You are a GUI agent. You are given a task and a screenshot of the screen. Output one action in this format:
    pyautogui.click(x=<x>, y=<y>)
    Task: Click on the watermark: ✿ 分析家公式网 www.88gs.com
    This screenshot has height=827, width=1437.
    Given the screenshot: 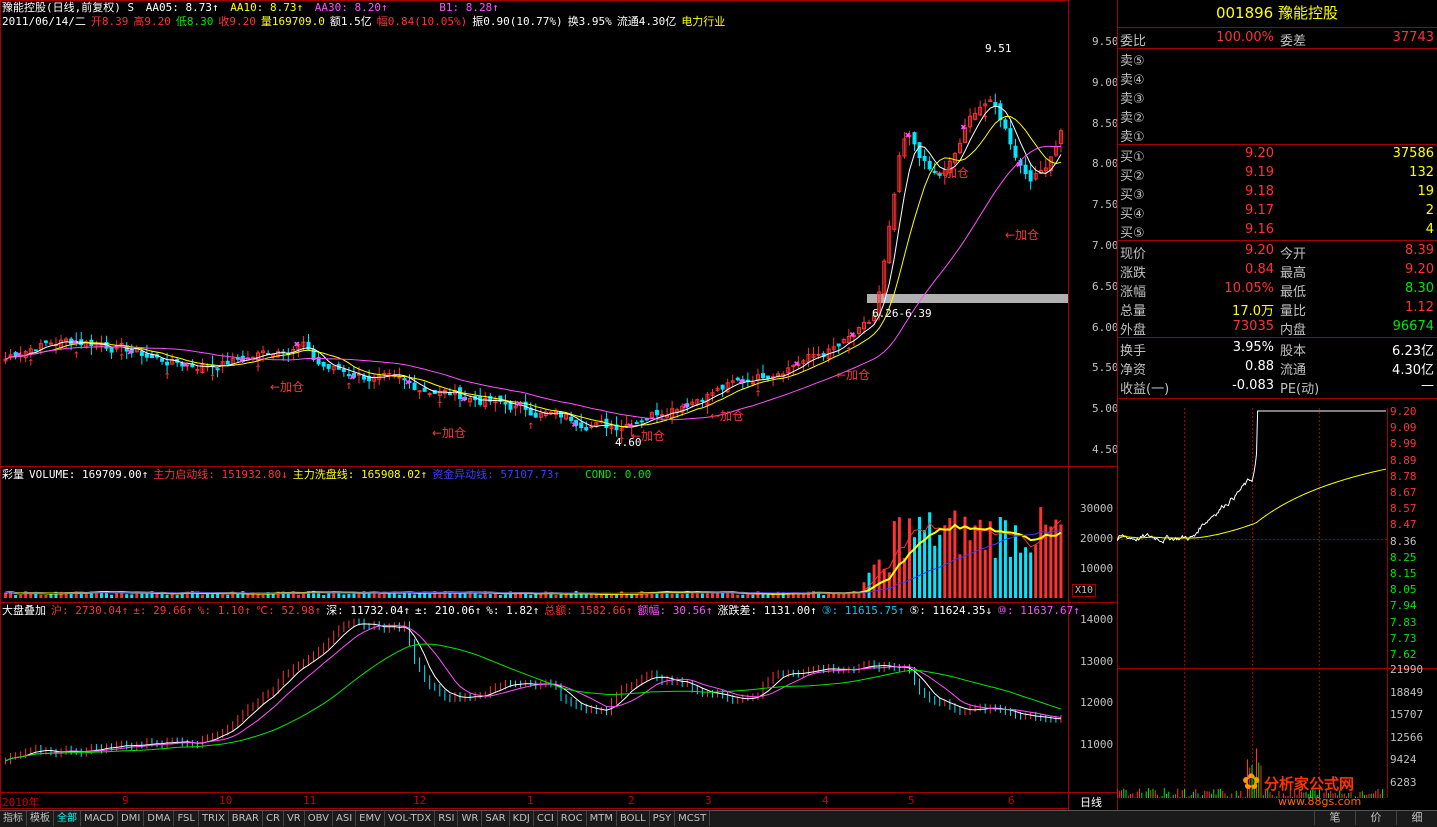 What is the action you would take?
    pyautogui.click(x=1301, y=789)
    